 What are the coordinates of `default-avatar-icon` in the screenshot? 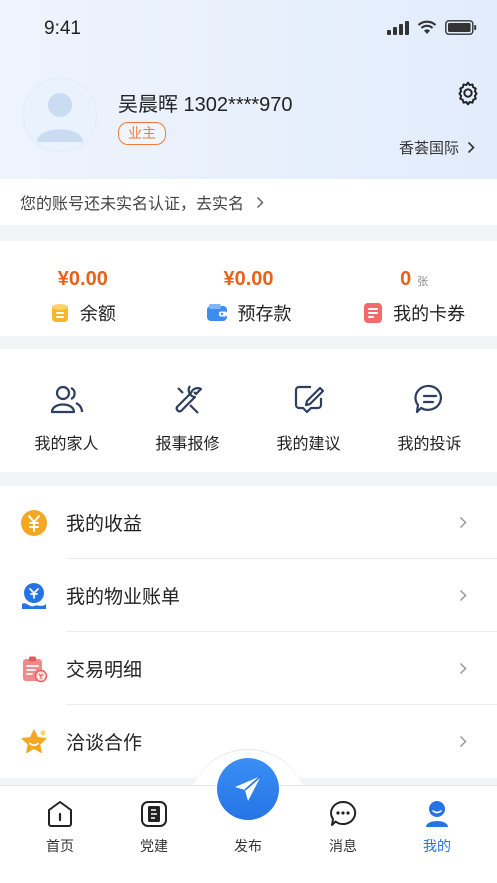 It's located at (60, 115).